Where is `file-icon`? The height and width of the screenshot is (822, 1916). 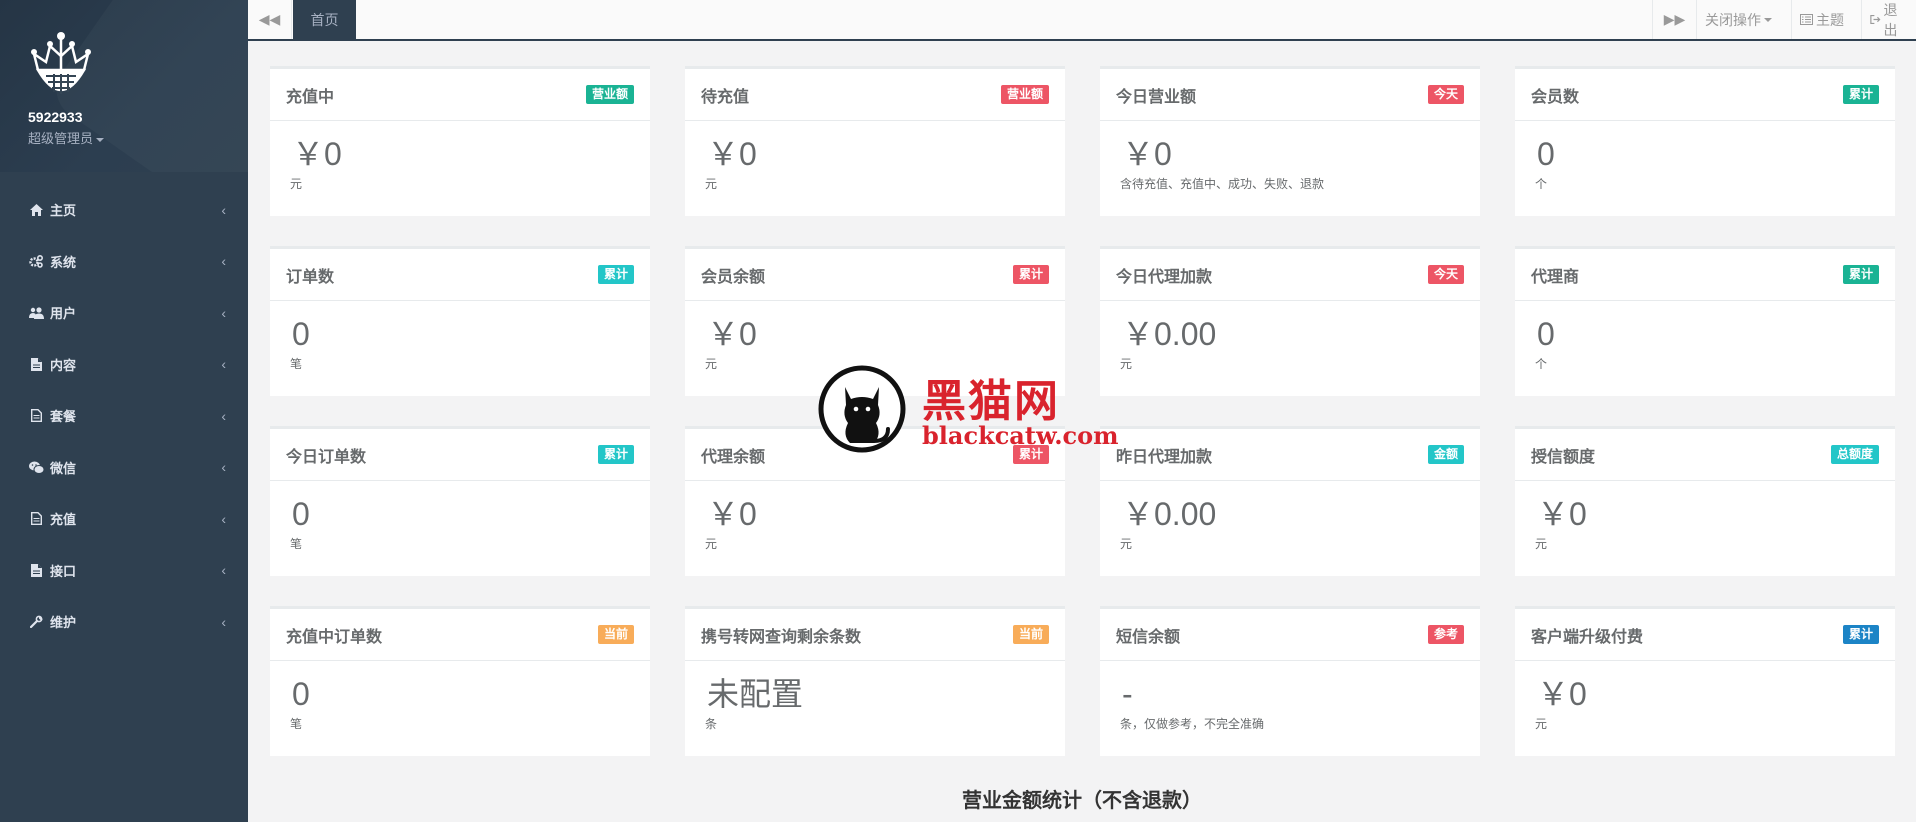
file-icon is located at coordinates (36, 364).